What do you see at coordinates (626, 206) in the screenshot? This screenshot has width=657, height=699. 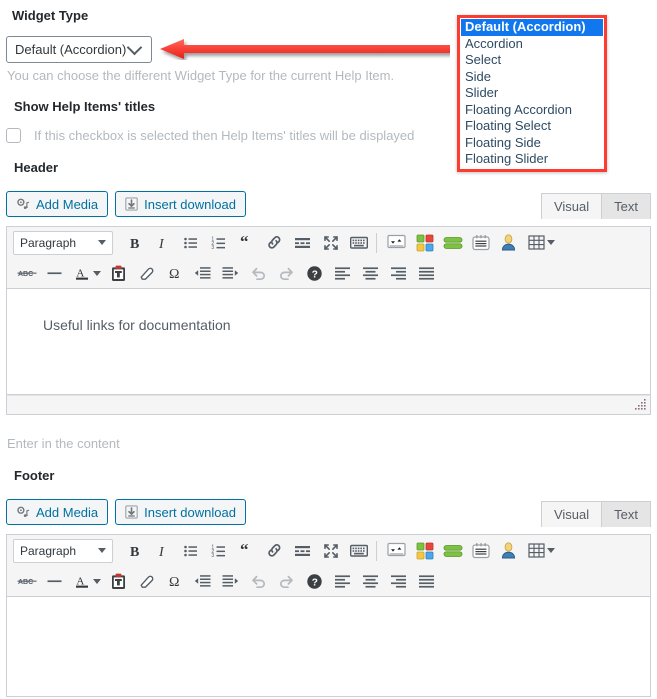 I see `header-tab-text: Text` at bounding box center [626, 206].